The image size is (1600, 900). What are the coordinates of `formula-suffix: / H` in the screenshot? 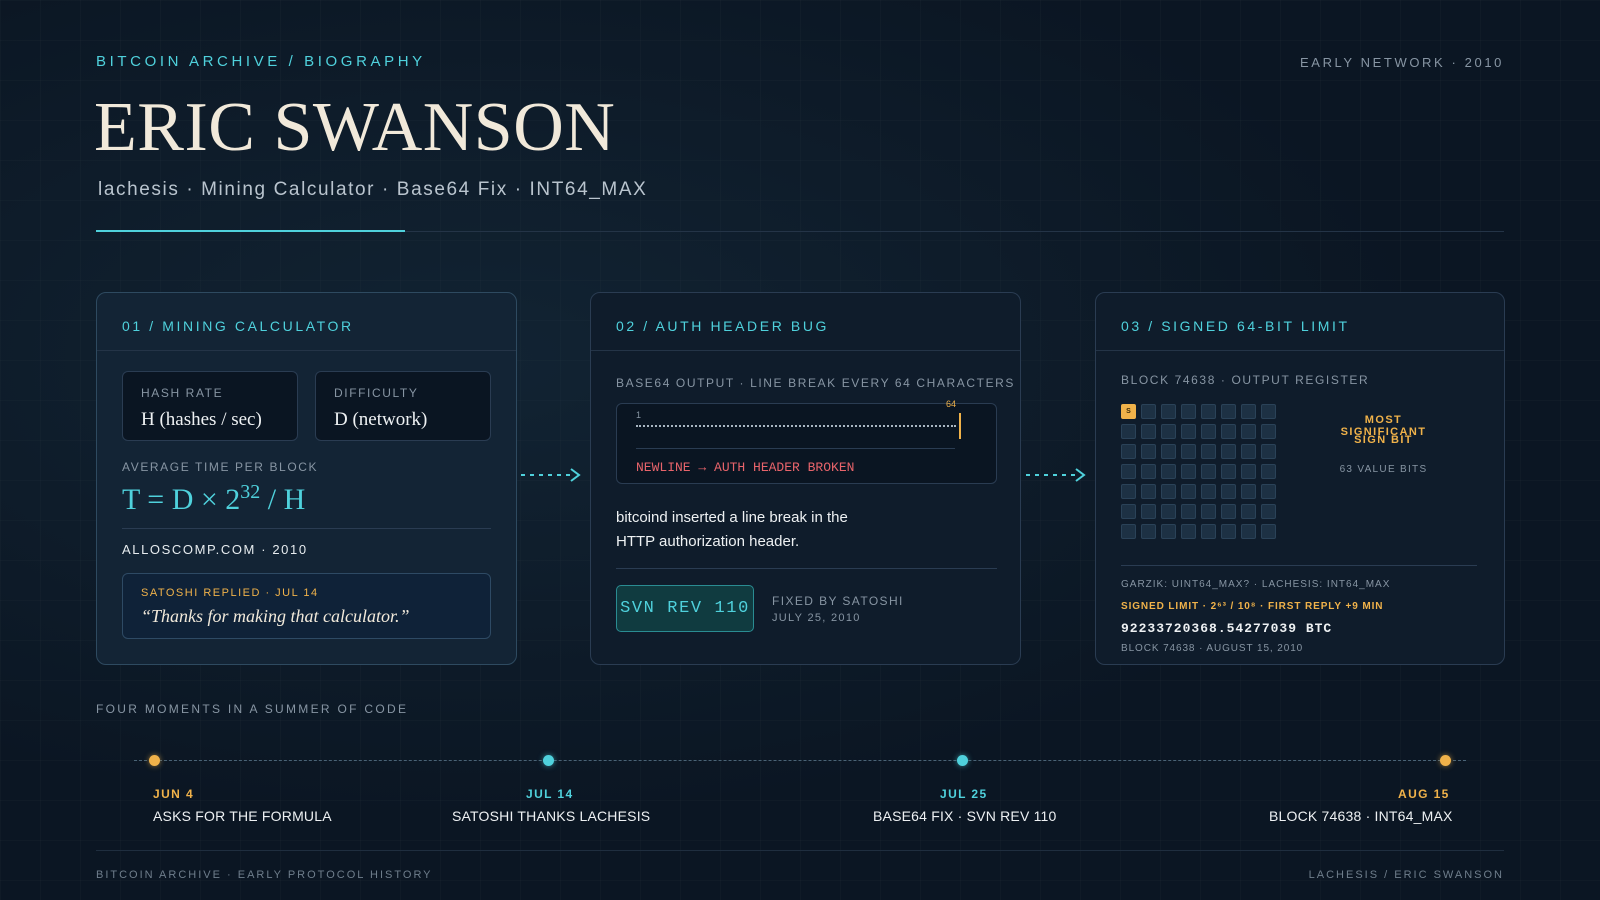 It's located at (283, 499).